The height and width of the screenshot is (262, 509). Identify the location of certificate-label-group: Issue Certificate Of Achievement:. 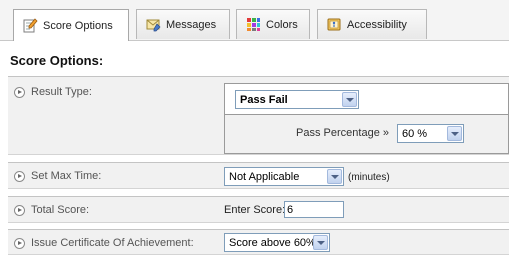
(104, 243).